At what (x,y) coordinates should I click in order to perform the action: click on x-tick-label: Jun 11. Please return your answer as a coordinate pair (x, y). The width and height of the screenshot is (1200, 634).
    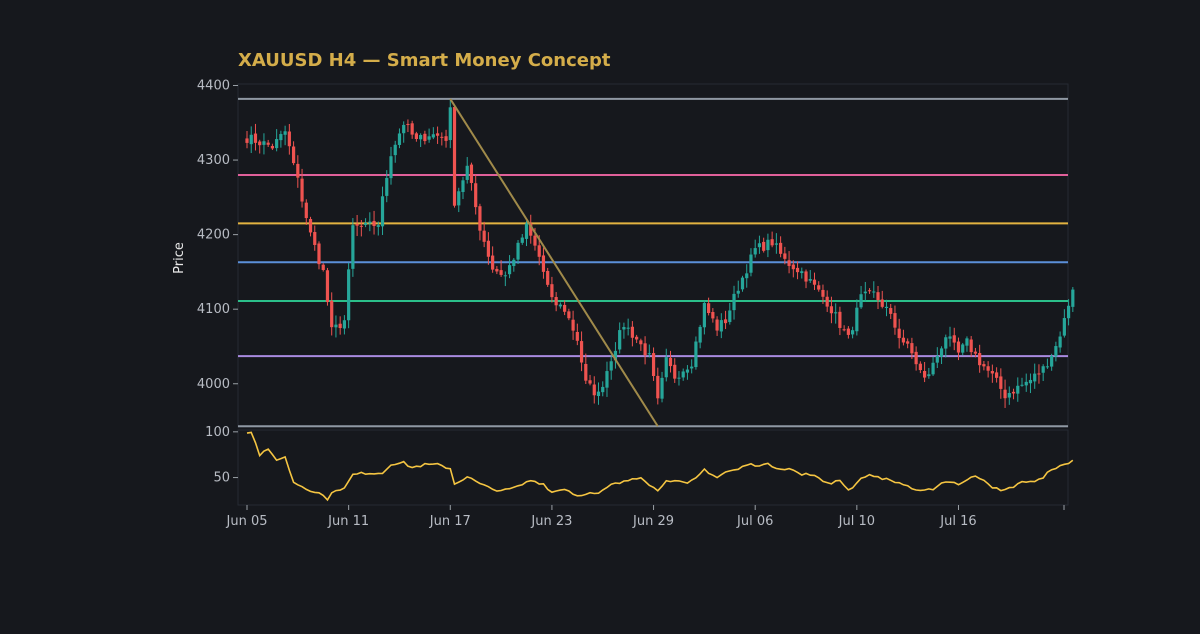
    Looking at the image, I should click on (348, 521).